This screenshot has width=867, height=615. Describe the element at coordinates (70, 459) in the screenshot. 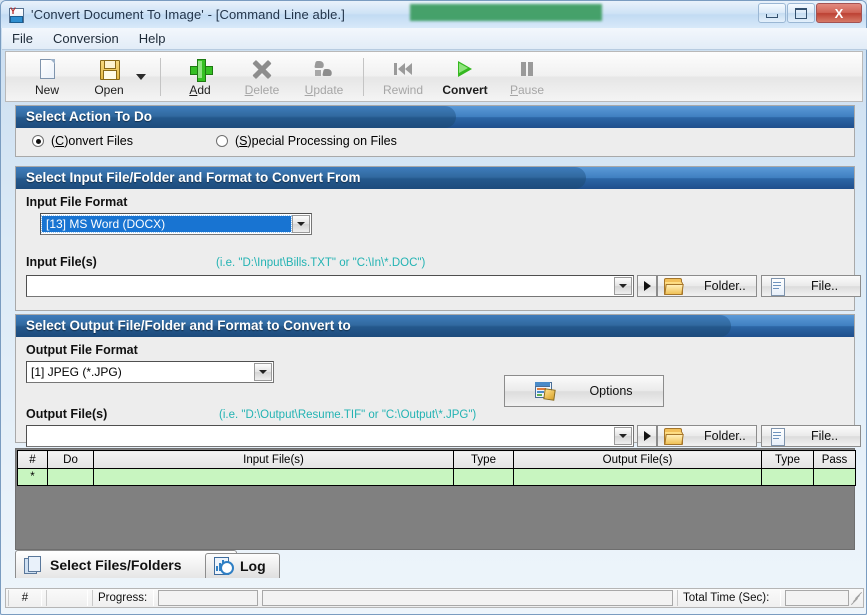

I see `grid-col-do: Do` at that location.